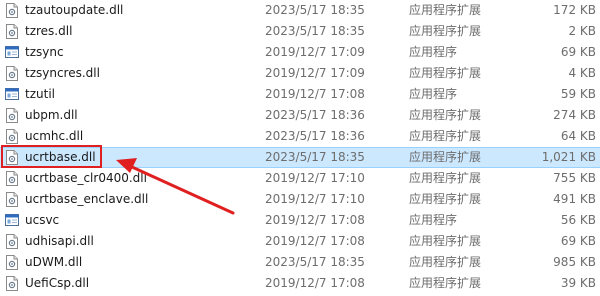 Image resolution: width=600 pixels, height=296 pixels. What do you see at coordinates (568, 157) in the screenshot?
I see `file-size: 1,021 KB` at bounding box center [568, 157].